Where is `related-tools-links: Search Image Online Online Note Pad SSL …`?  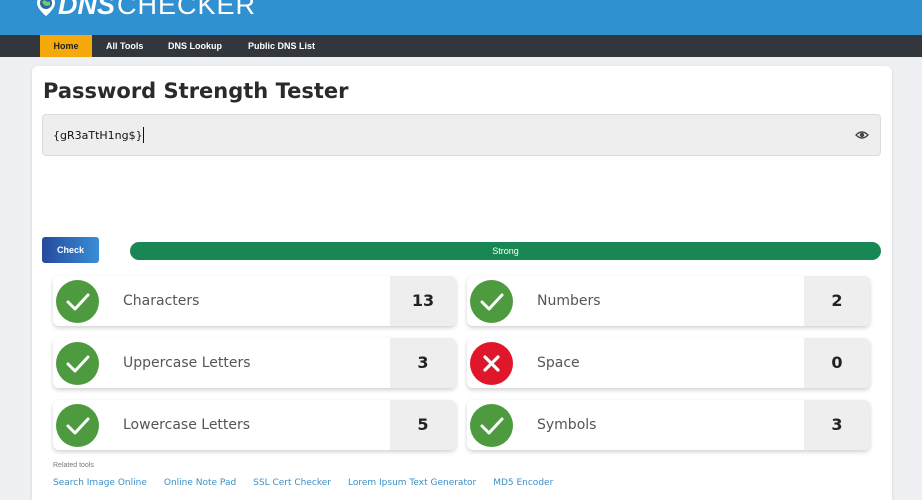
related-tools-links: Search Image Online Online Note Pad SSL … is located at coordinates (311, 483).